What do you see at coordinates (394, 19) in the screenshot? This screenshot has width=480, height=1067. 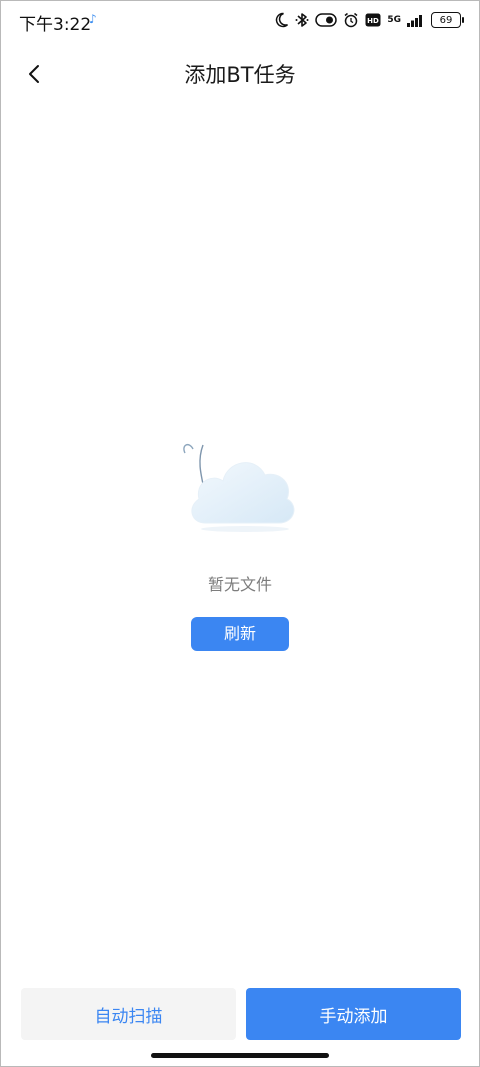 I see `network-type-label: 5G` at bounding box center [394, 19].